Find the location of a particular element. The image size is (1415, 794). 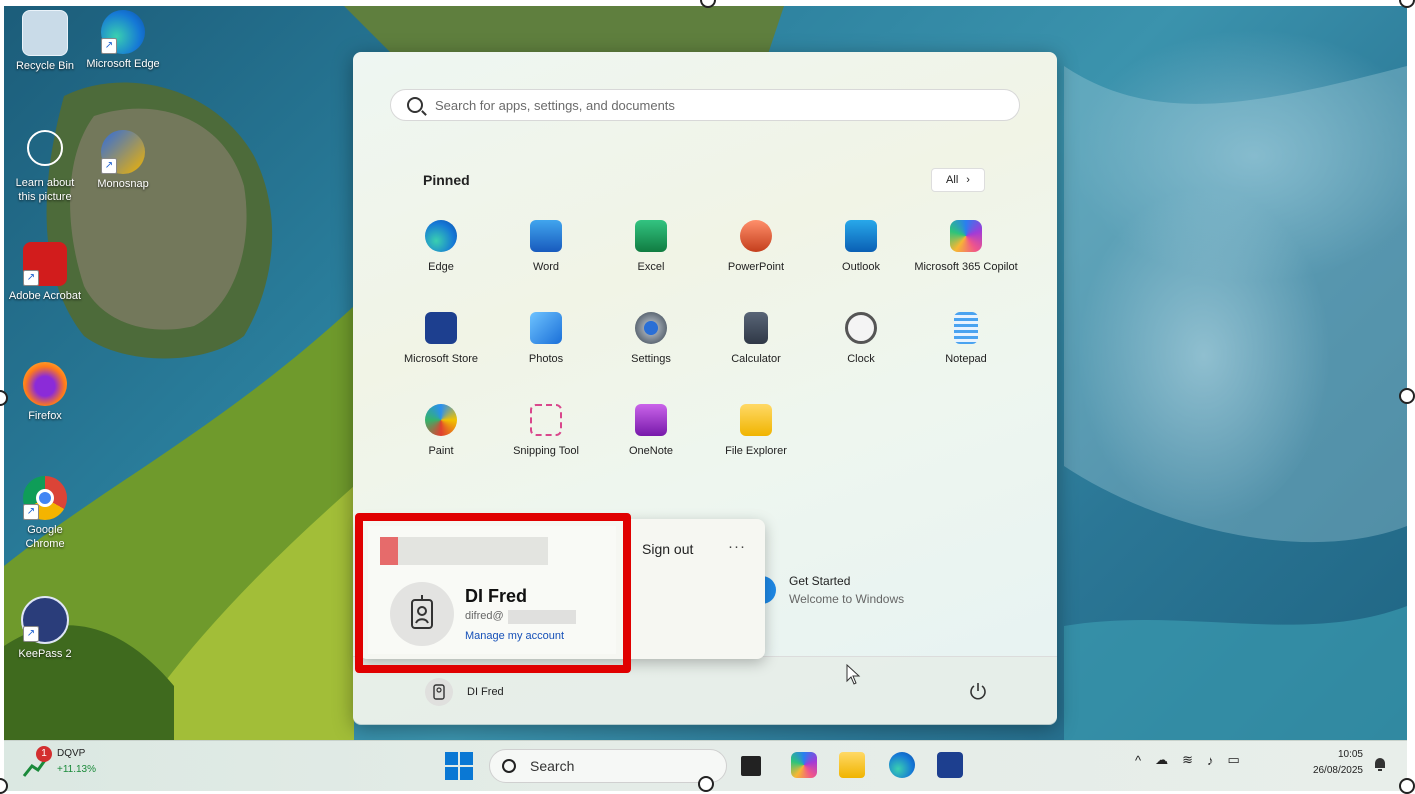

copilot-icon is located at coordinates (966, 236).